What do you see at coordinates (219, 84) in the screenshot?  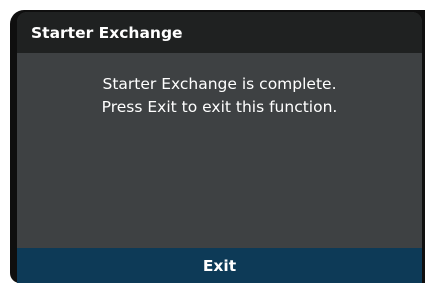 I see `message-line-1: Starter Exchange is complete.` at bounding box center [219, 84].